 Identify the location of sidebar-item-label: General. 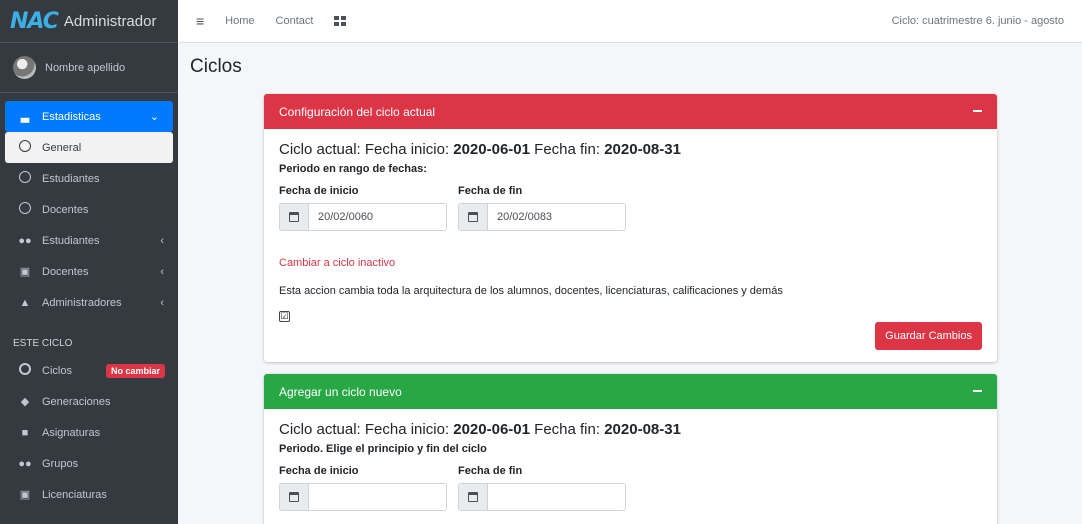
(62, 147).